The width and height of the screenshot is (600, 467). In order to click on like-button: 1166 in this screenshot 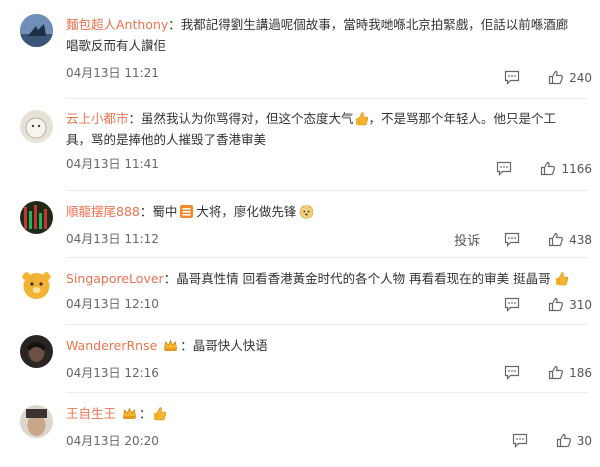, I will do `click(566, 168)`.